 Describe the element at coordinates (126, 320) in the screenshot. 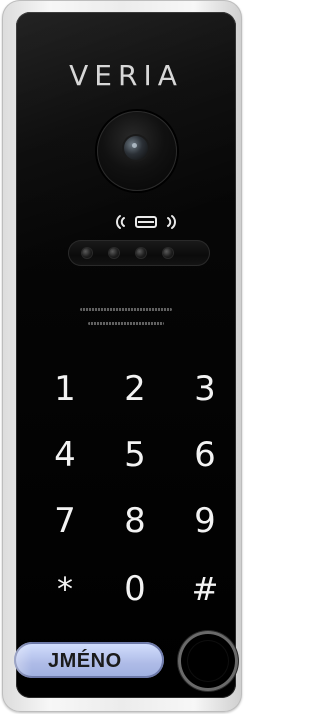

I see `speaker-grille` at that location.